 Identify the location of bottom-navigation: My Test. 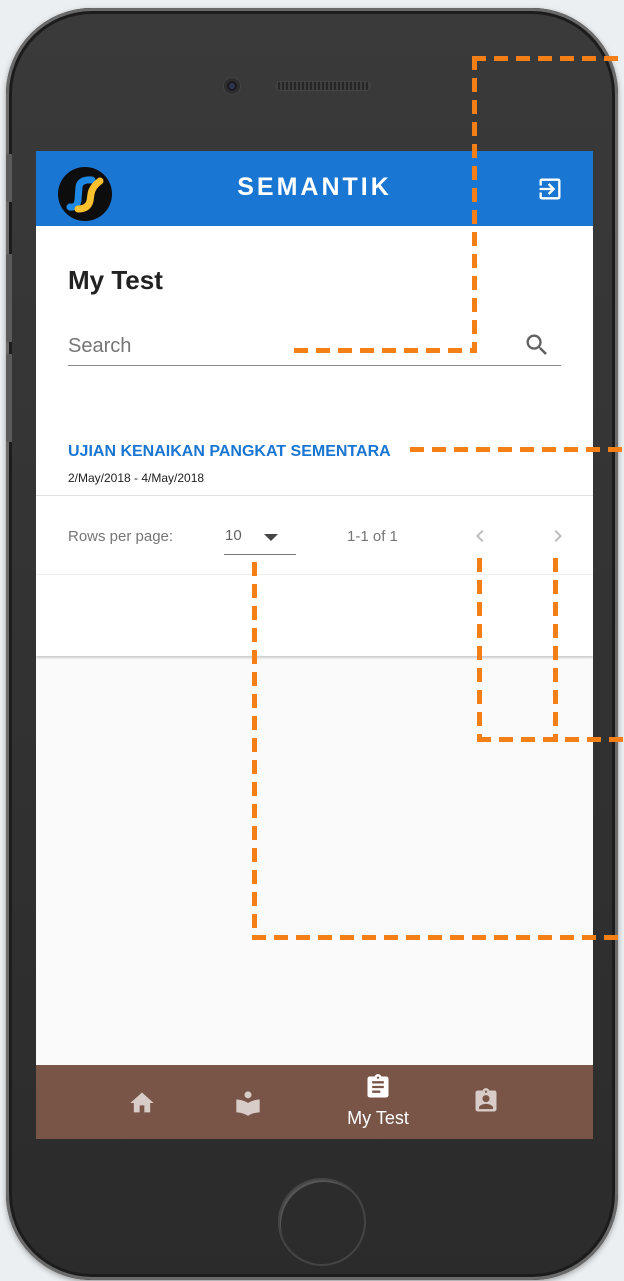
(314, 1102).